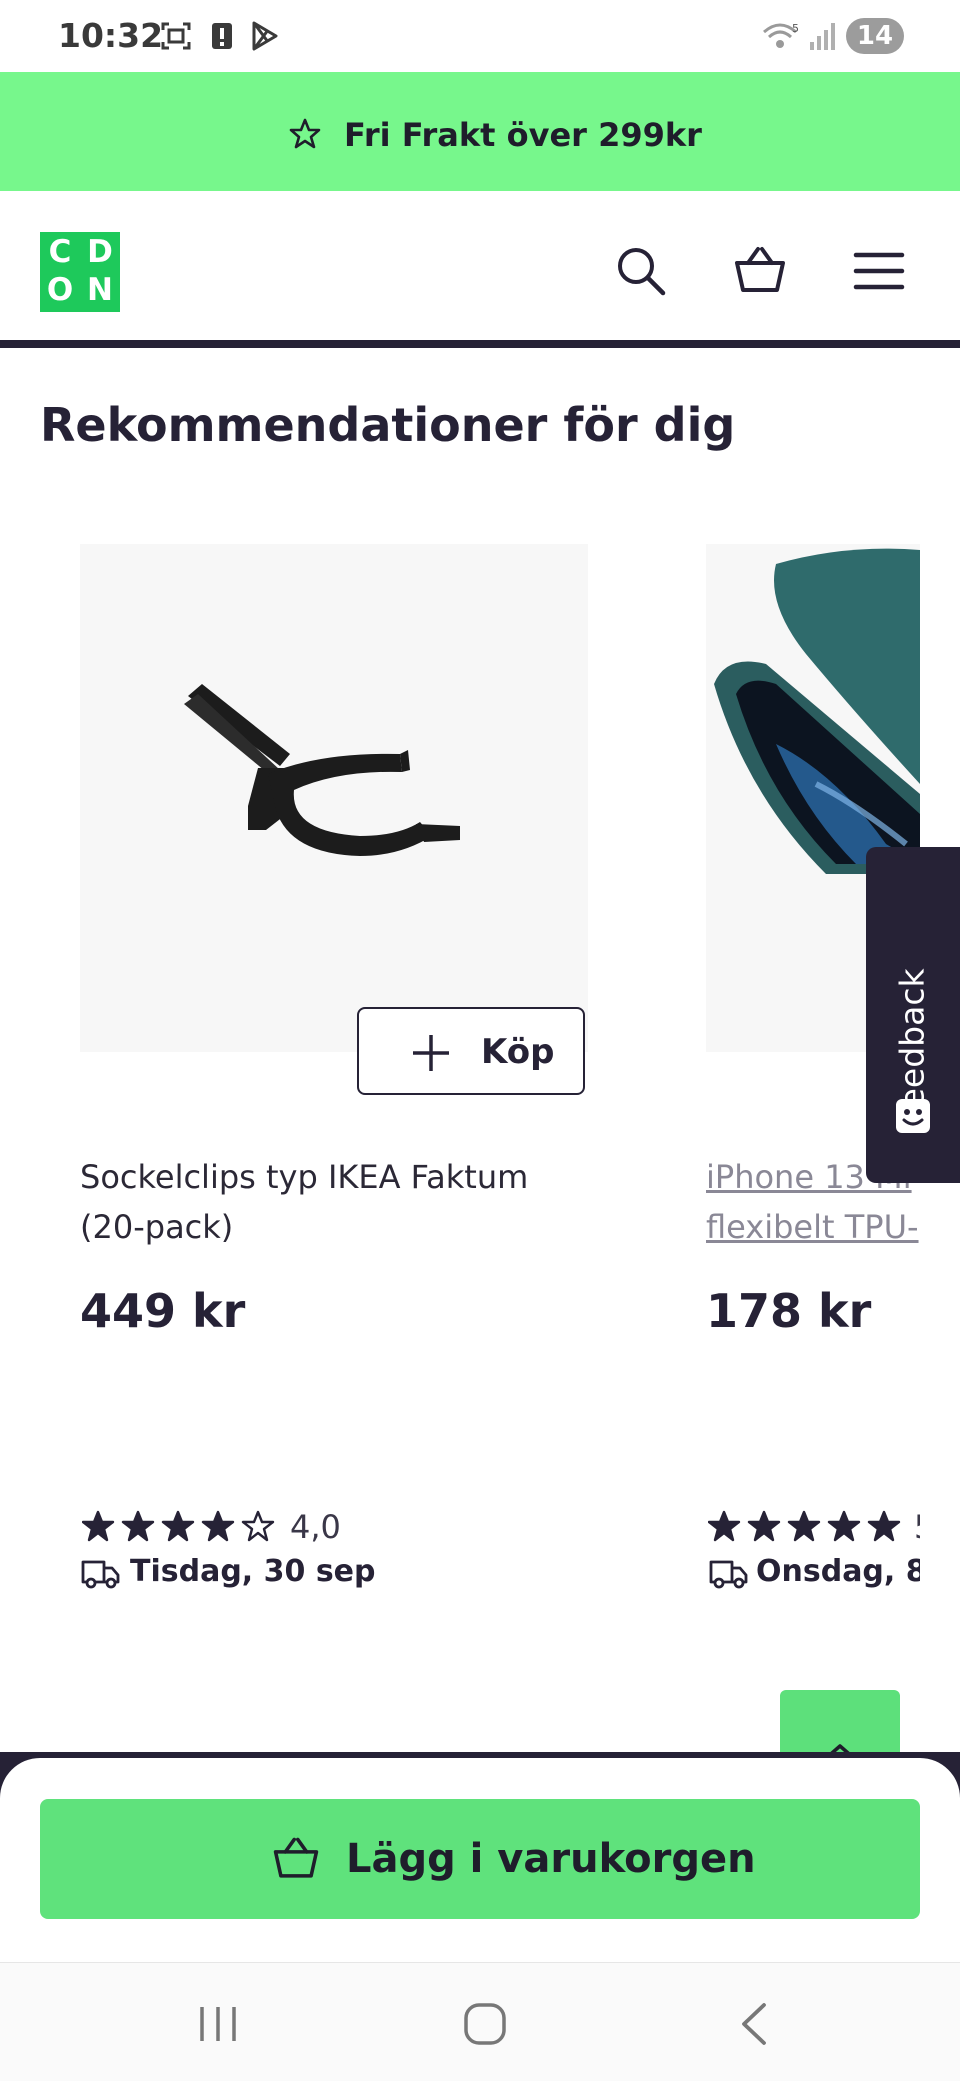 Image resolution: width=960 pixels, height=2081 pixels. Describe the element at coordinates (315, 1527) in the screenshot. I see `rating-value: 4,0` at that location.